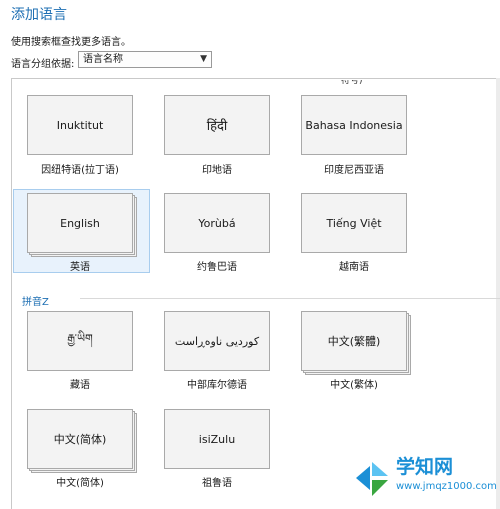  What do you see at coordinates (354, 385) in the screenshot?
I see `language-caption: 中文(繁体)` at bounding box center [354, 385].